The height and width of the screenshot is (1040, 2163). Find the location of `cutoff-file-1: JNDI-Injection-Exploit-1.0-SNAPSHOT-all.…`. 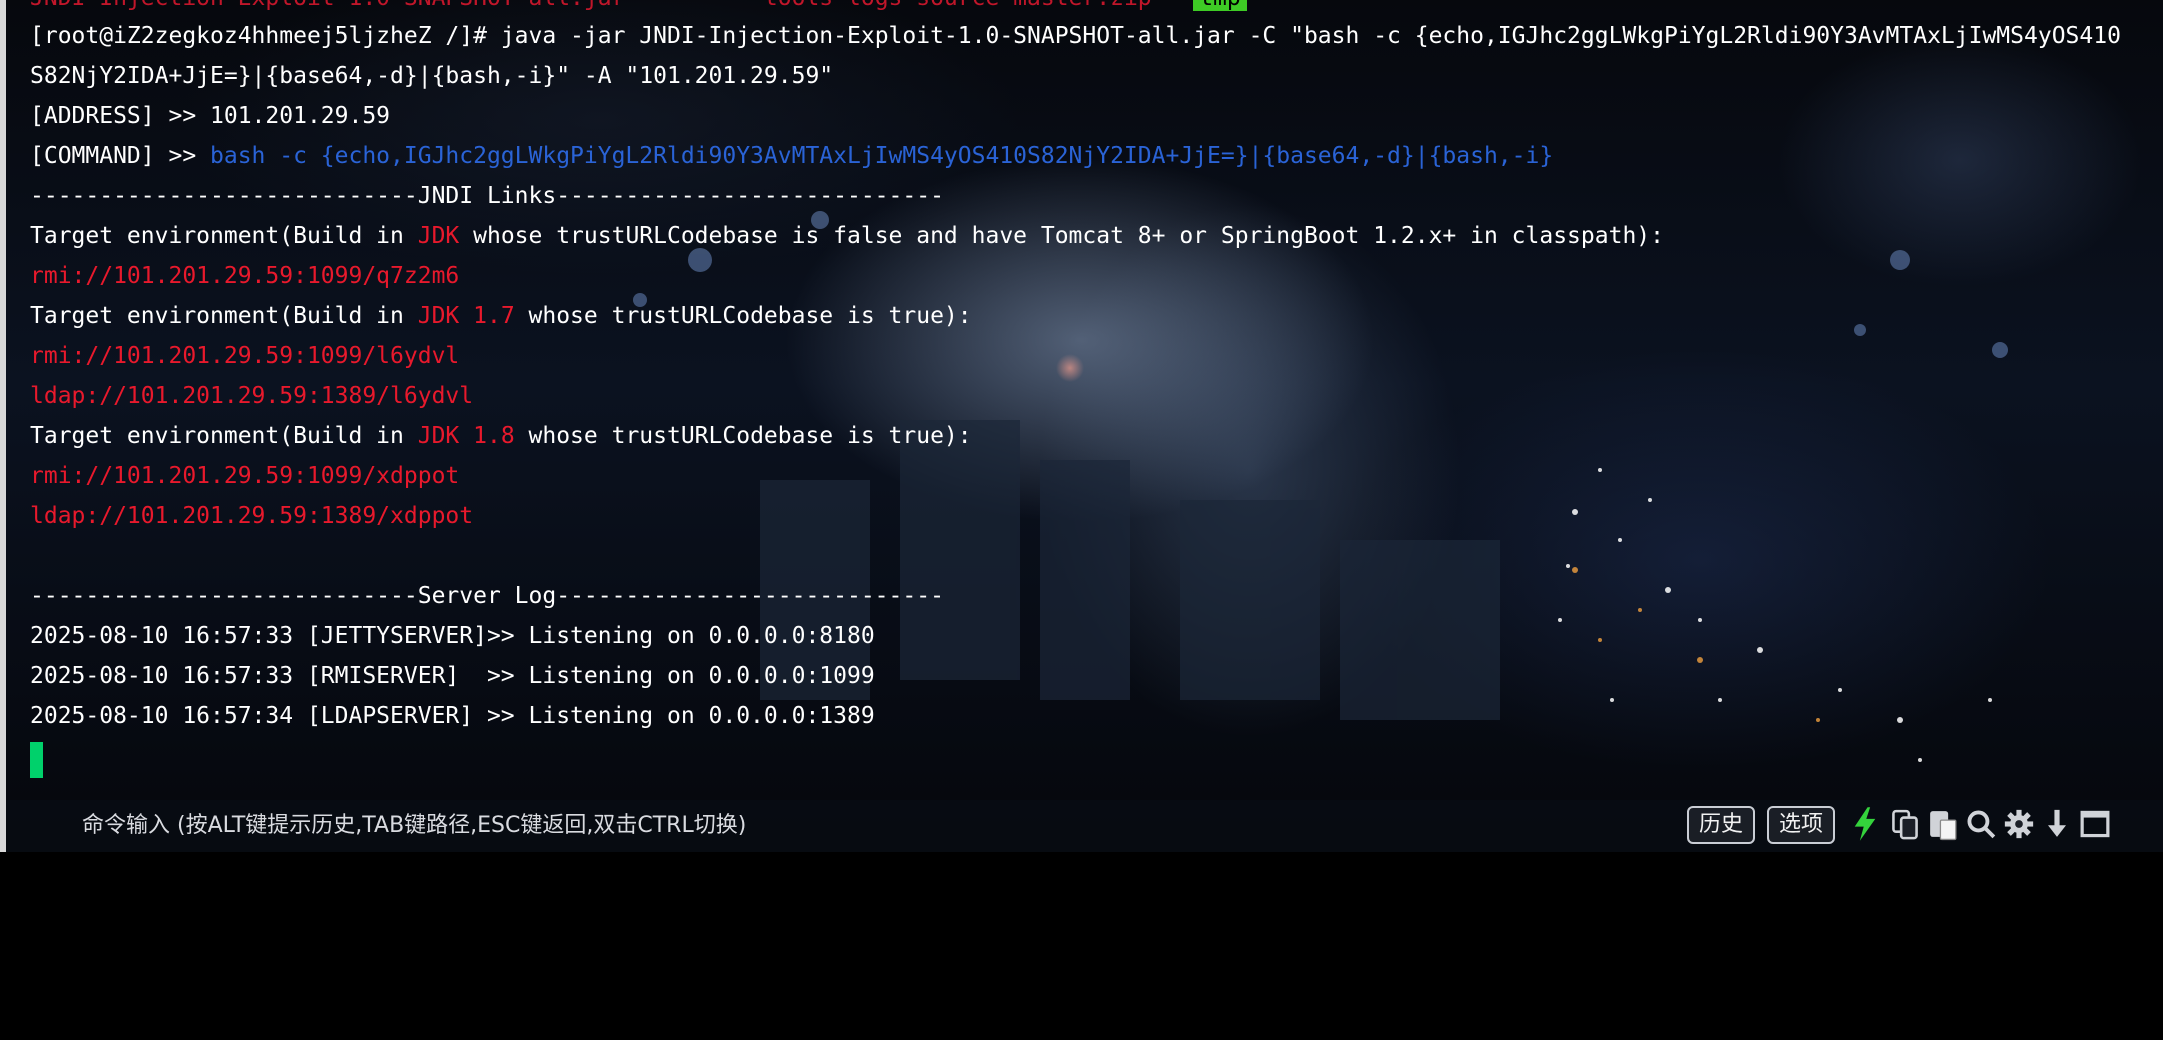

cutoff-file-1: JNDI-Injection-Exploit-1.0-SNAPSHOT-all.… is located at coordinates (327, 5).